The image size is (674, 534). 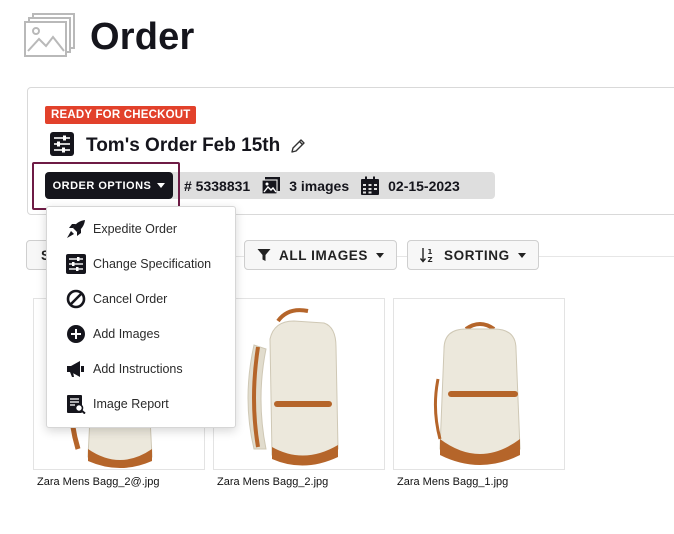 What do you see at coordinates (319, 185) in the screenshot?
I see `image-count-label: 3 images` at bounding box center [319, 185].